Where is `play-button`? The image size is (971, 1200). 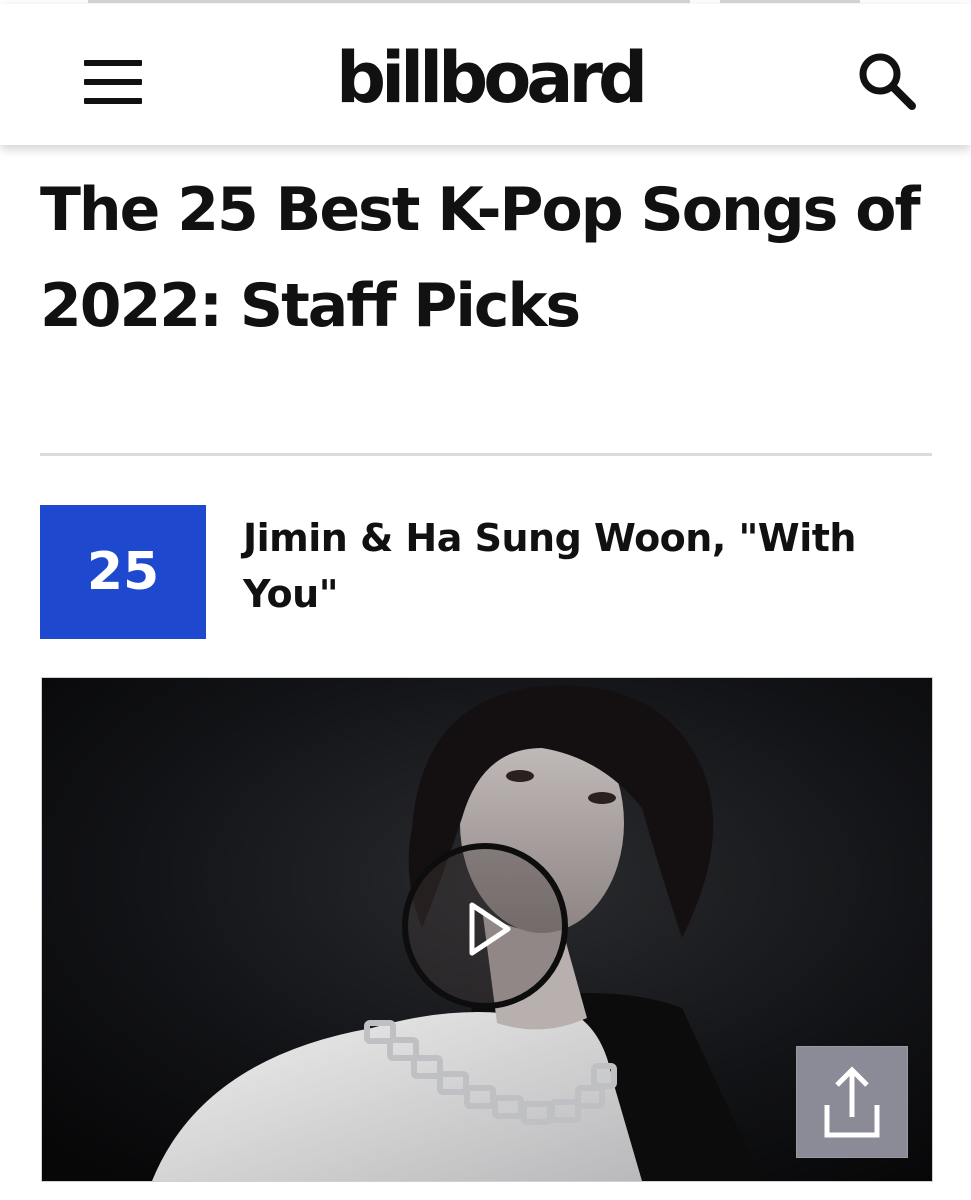
play-button is located at coordinates (485, 926).